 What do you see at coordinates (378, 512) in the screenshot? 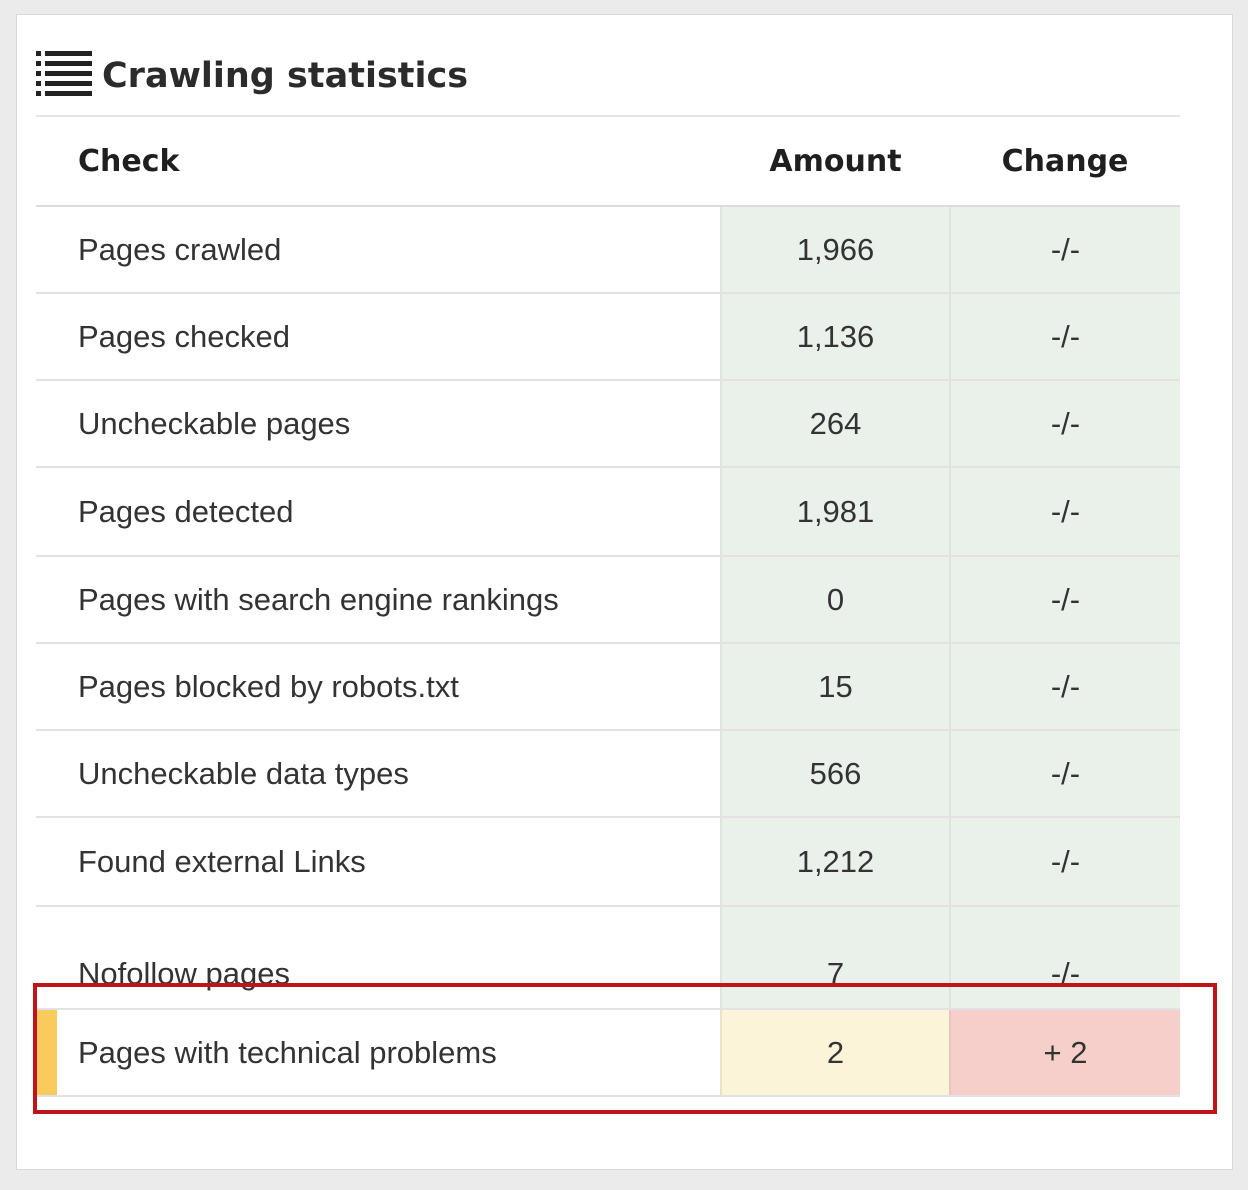
I see `row-check-label: Pages detected` at bounding box center [378, 512].